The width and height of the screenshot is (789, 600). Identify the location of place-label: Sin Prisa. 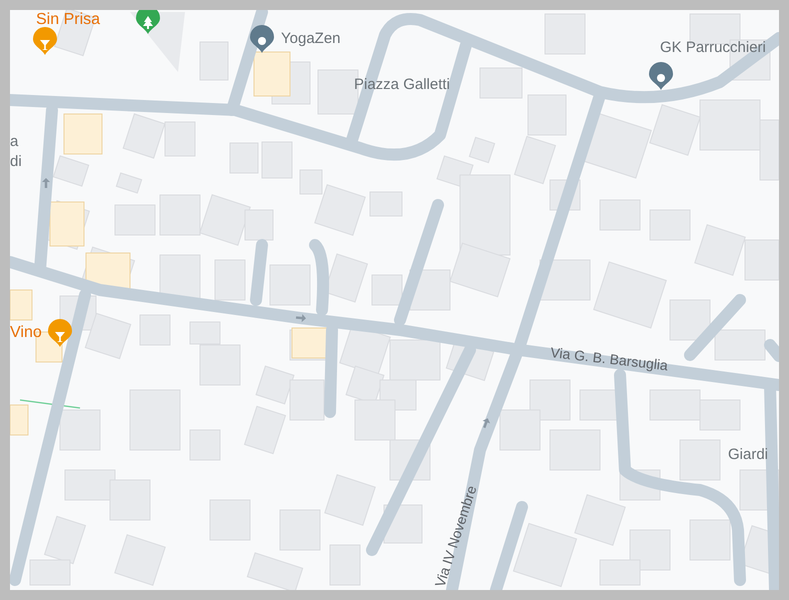
(68, 19).